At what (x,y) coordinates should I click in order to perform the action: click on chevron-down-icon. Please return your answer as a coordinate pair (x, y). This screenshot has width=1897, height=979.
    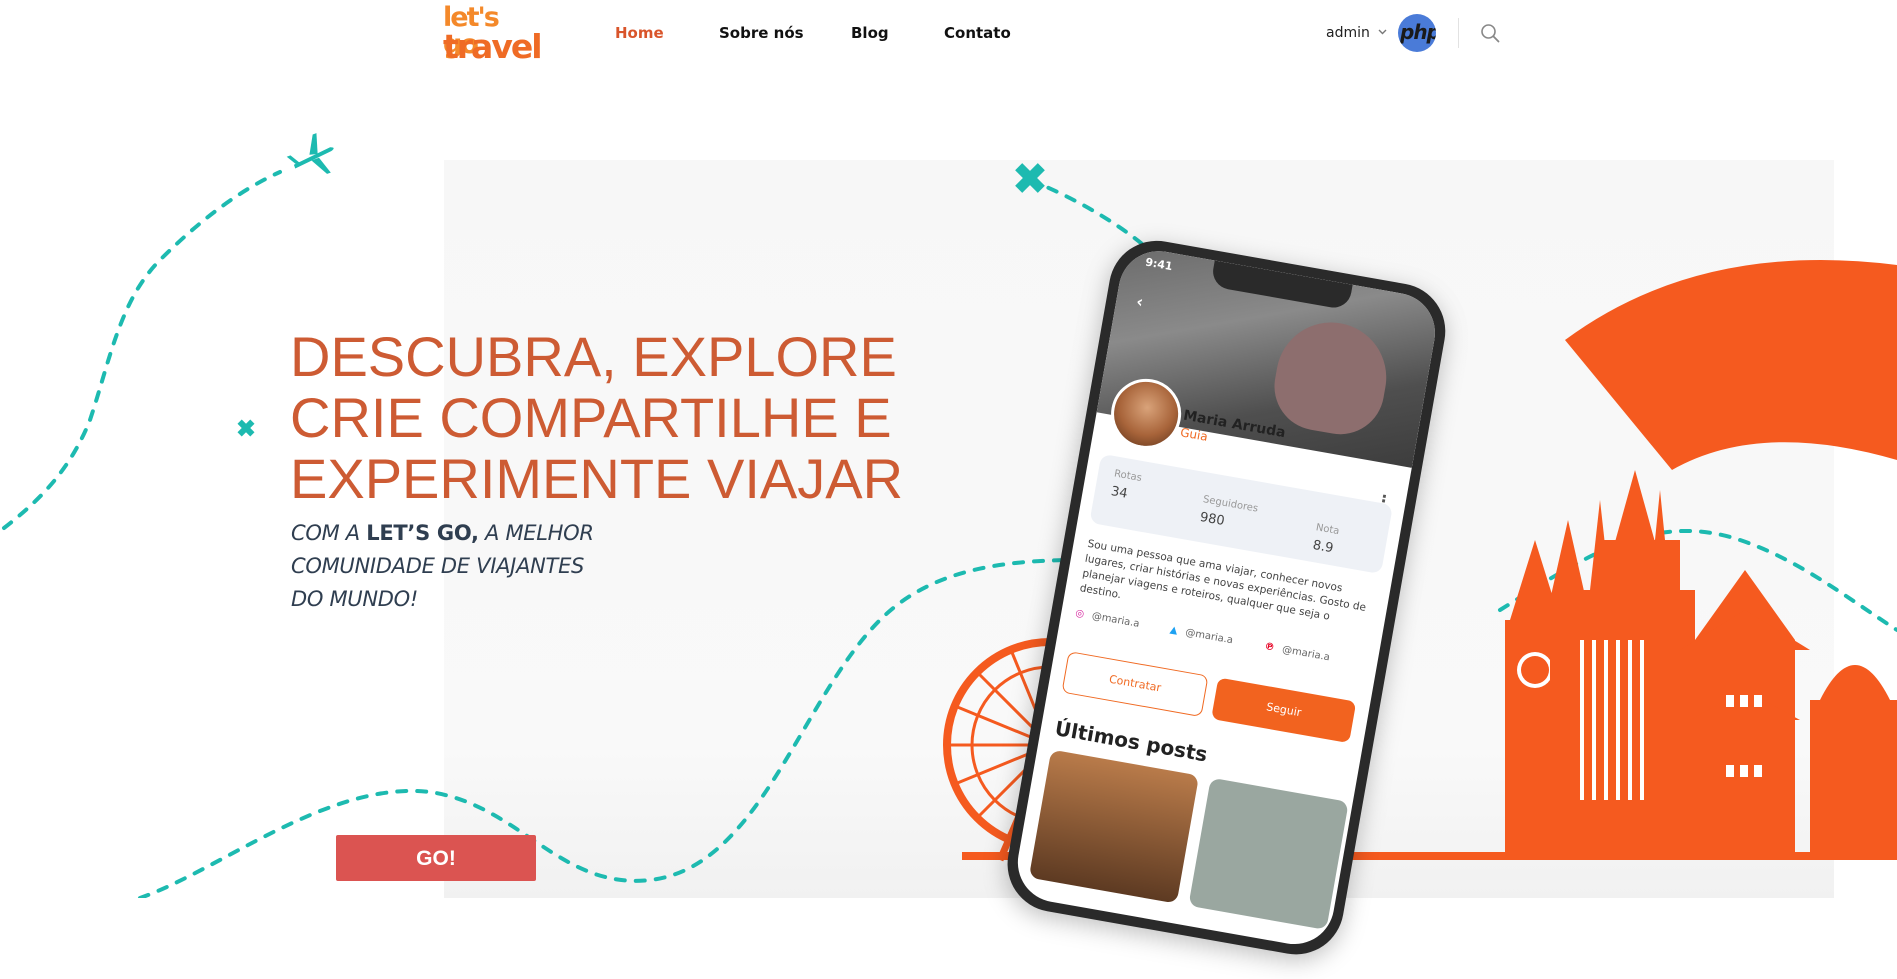
    Looking at the image, I should click on (1382, 31).